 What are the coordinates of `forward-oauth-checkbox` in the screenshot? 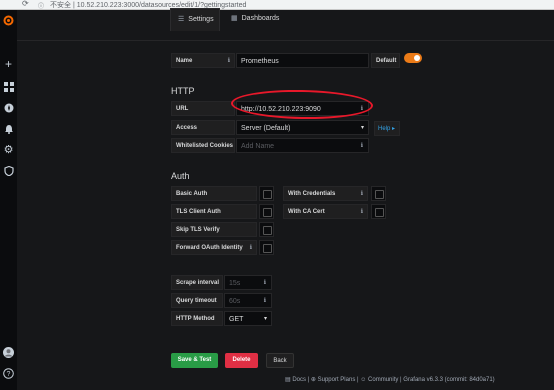 It's located at (266, 247).